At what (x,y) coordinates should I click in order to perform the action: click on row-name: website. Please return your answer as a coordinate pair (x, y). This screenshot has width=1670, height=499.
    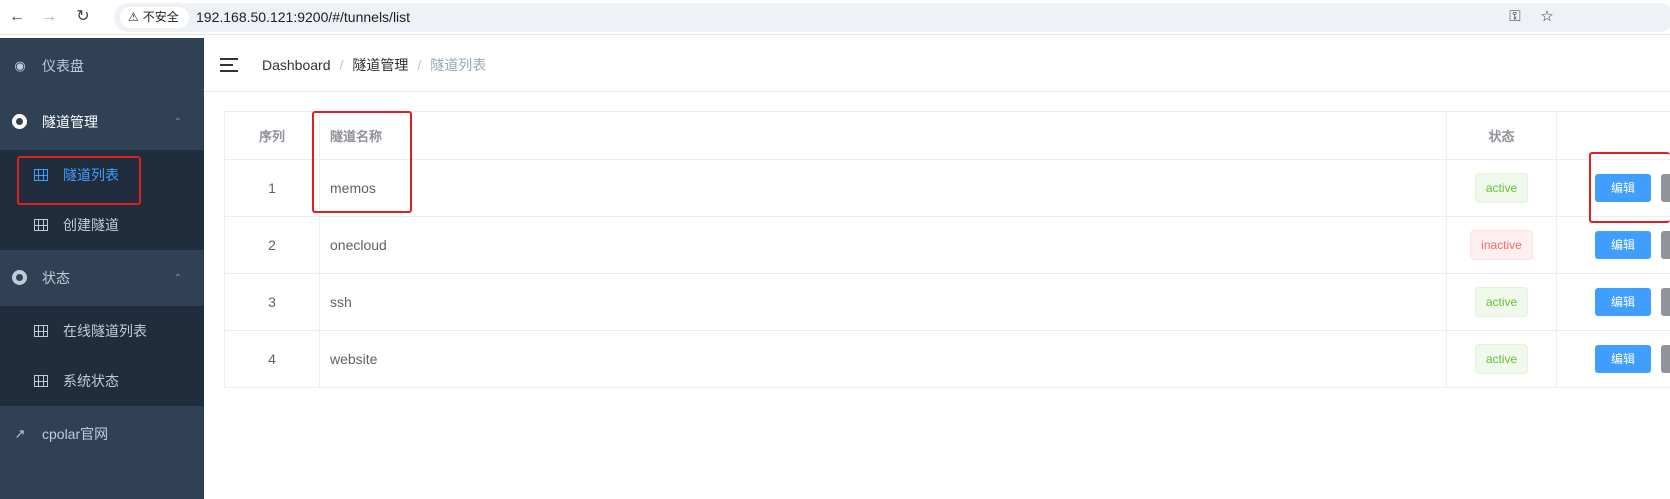
    Looking at the image, I should click on (883, 359).